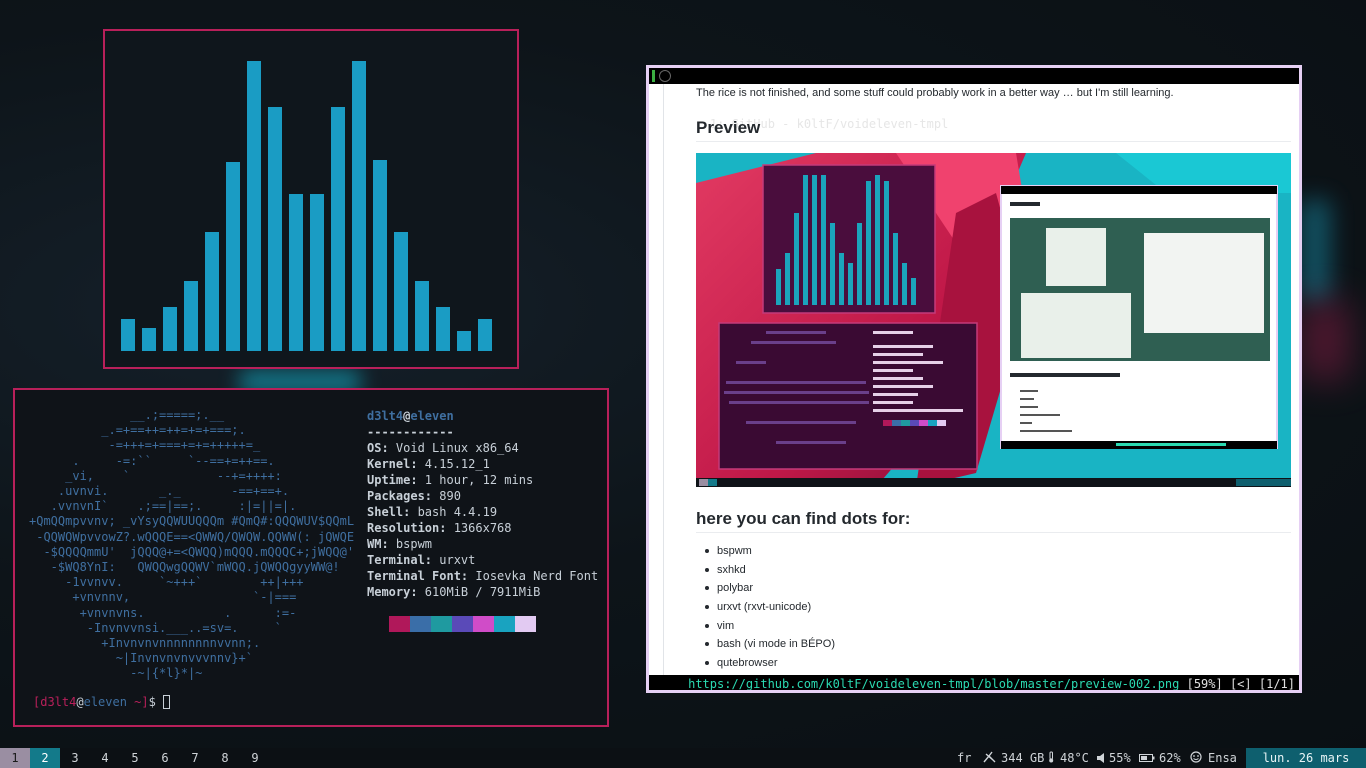  I want to click on workspace-1: 1, so click(15, 758).